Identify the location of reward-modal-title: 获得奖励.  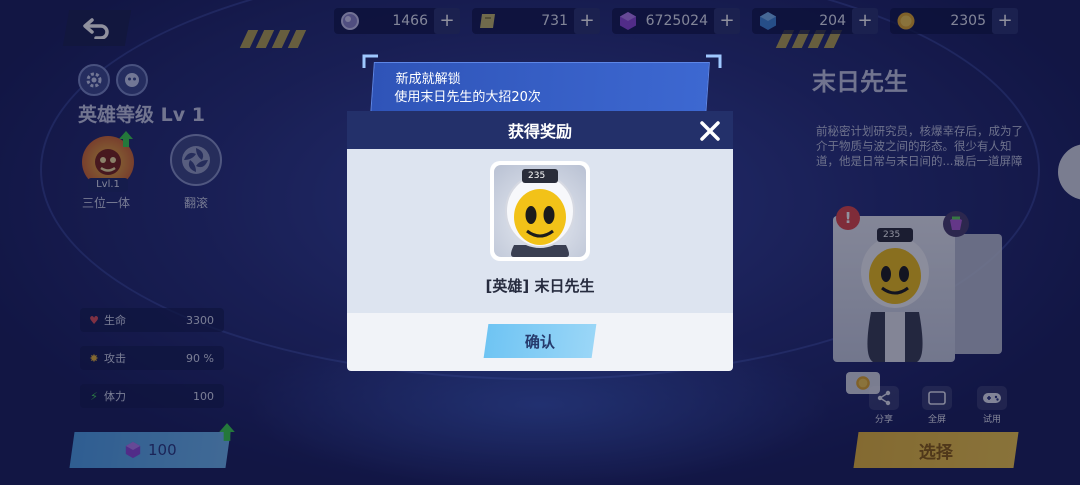
(539, 131).